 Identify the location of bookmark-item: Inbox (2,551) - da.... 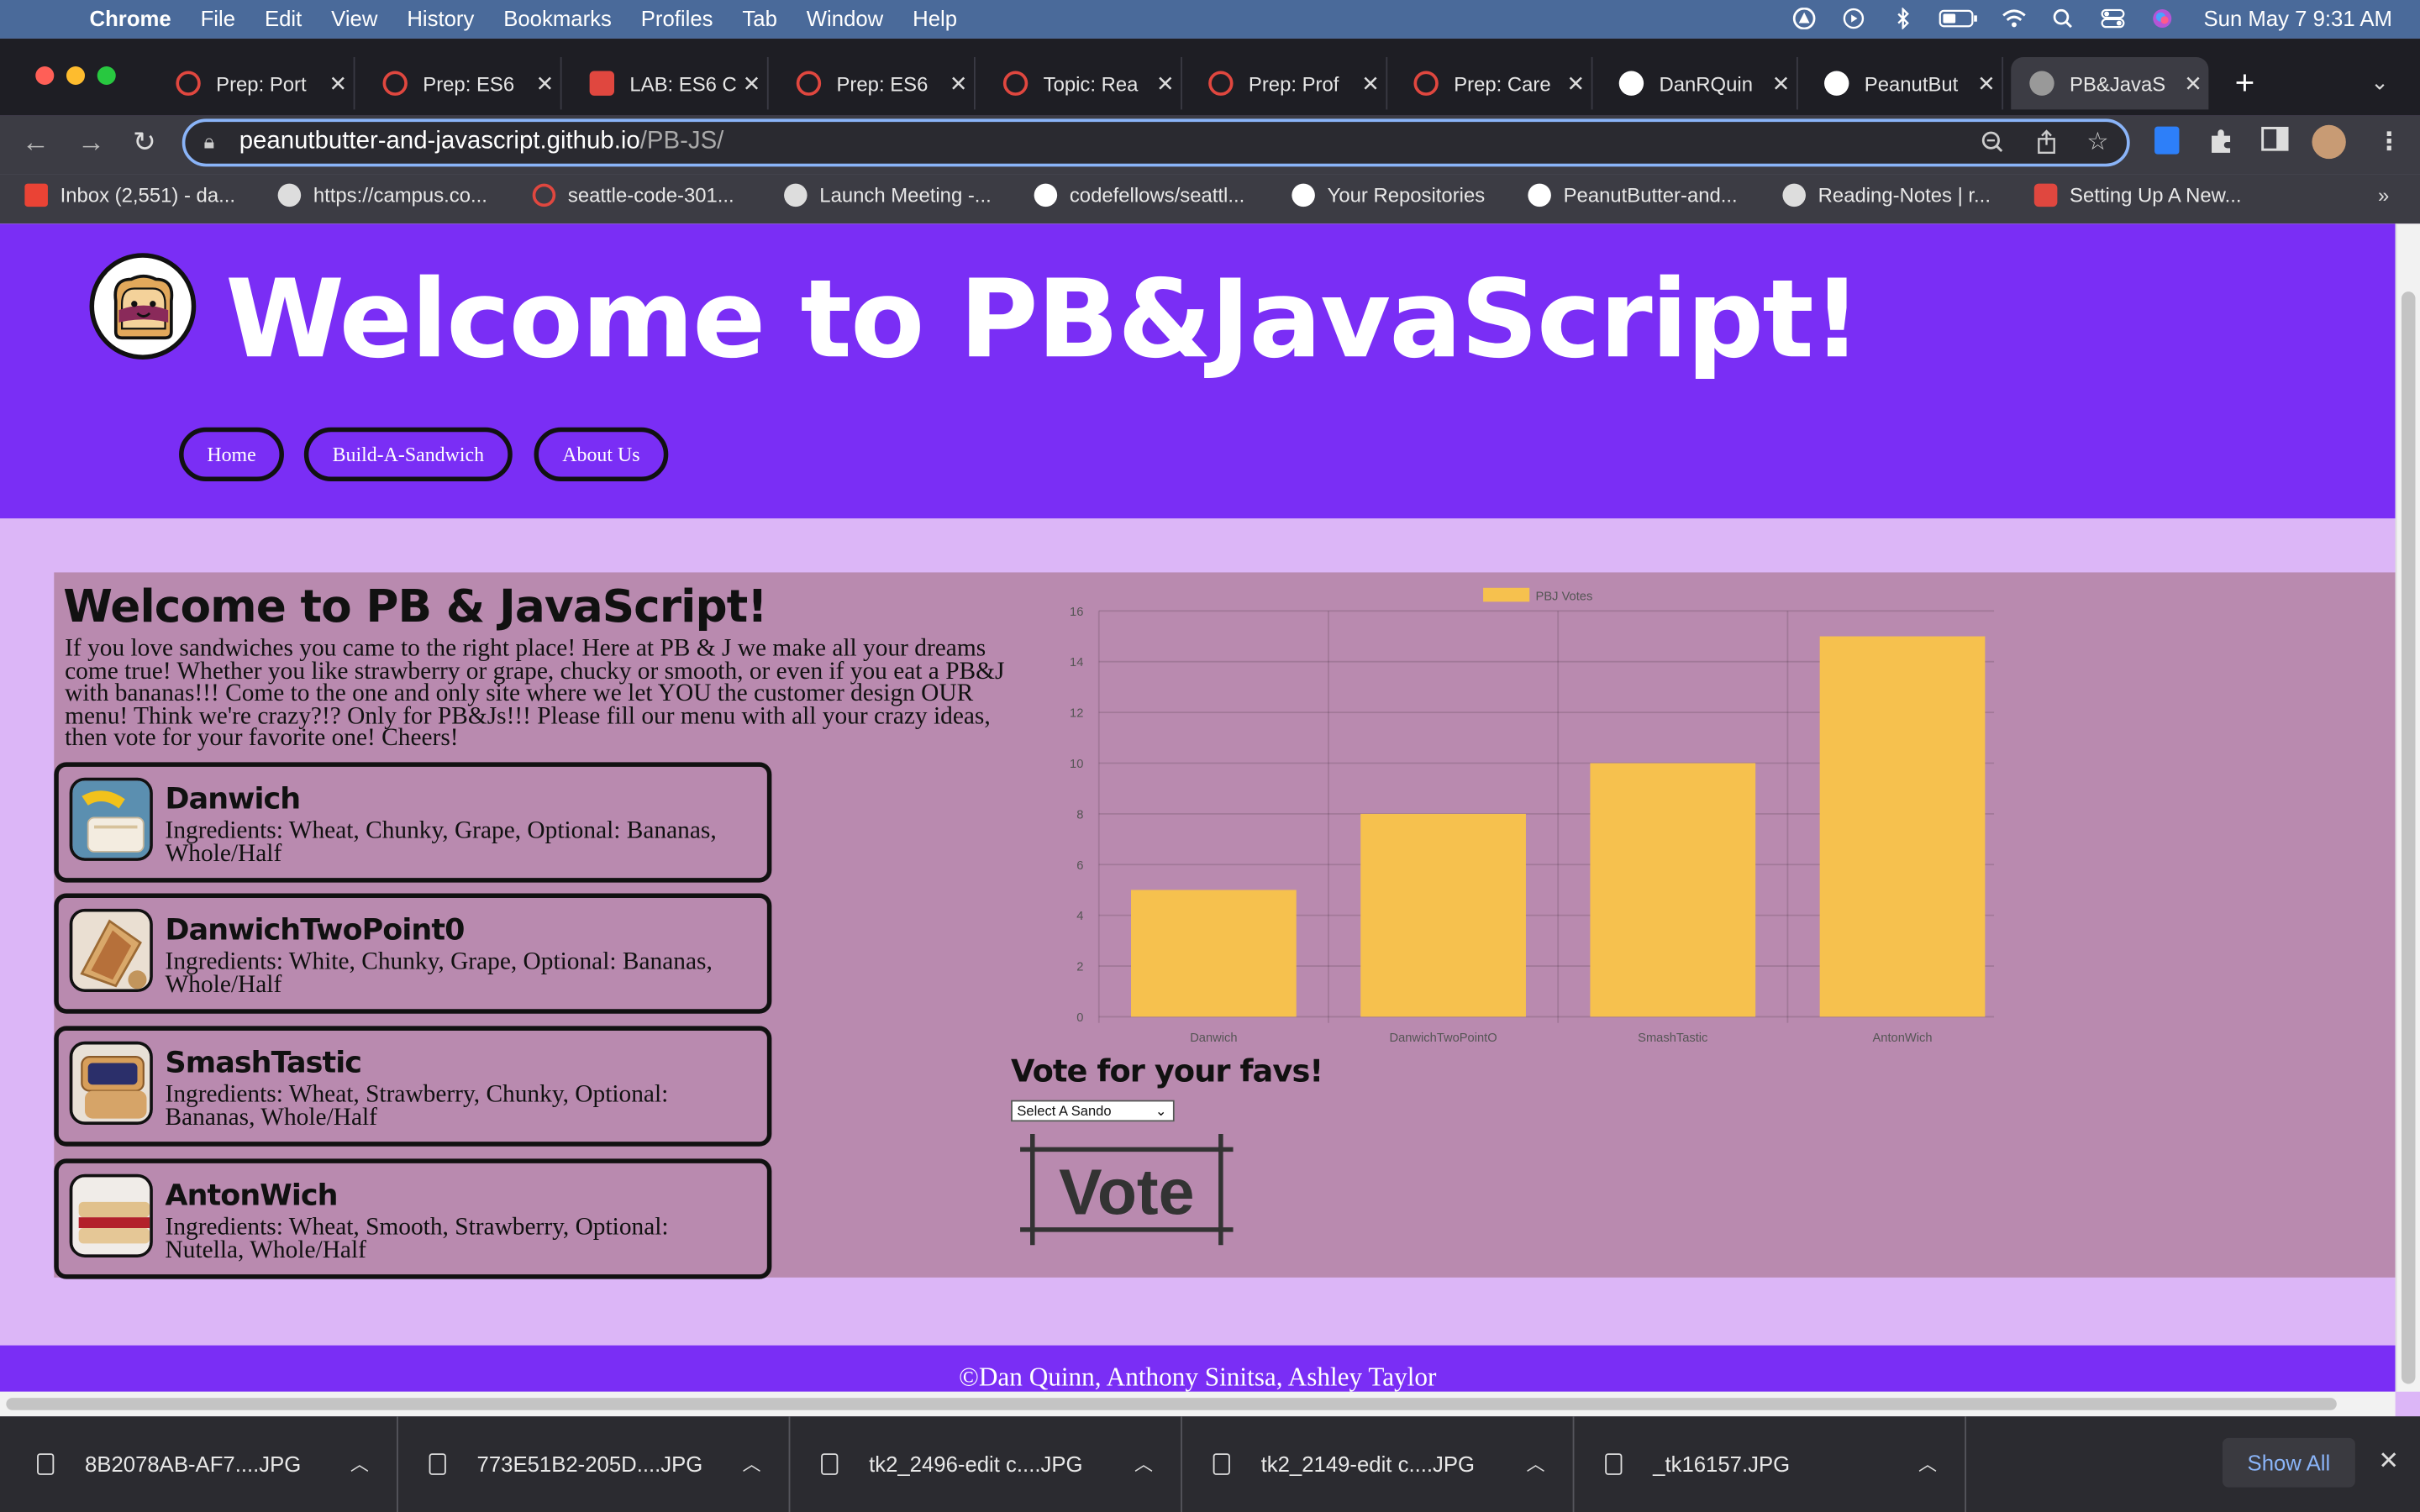
(129, 195).